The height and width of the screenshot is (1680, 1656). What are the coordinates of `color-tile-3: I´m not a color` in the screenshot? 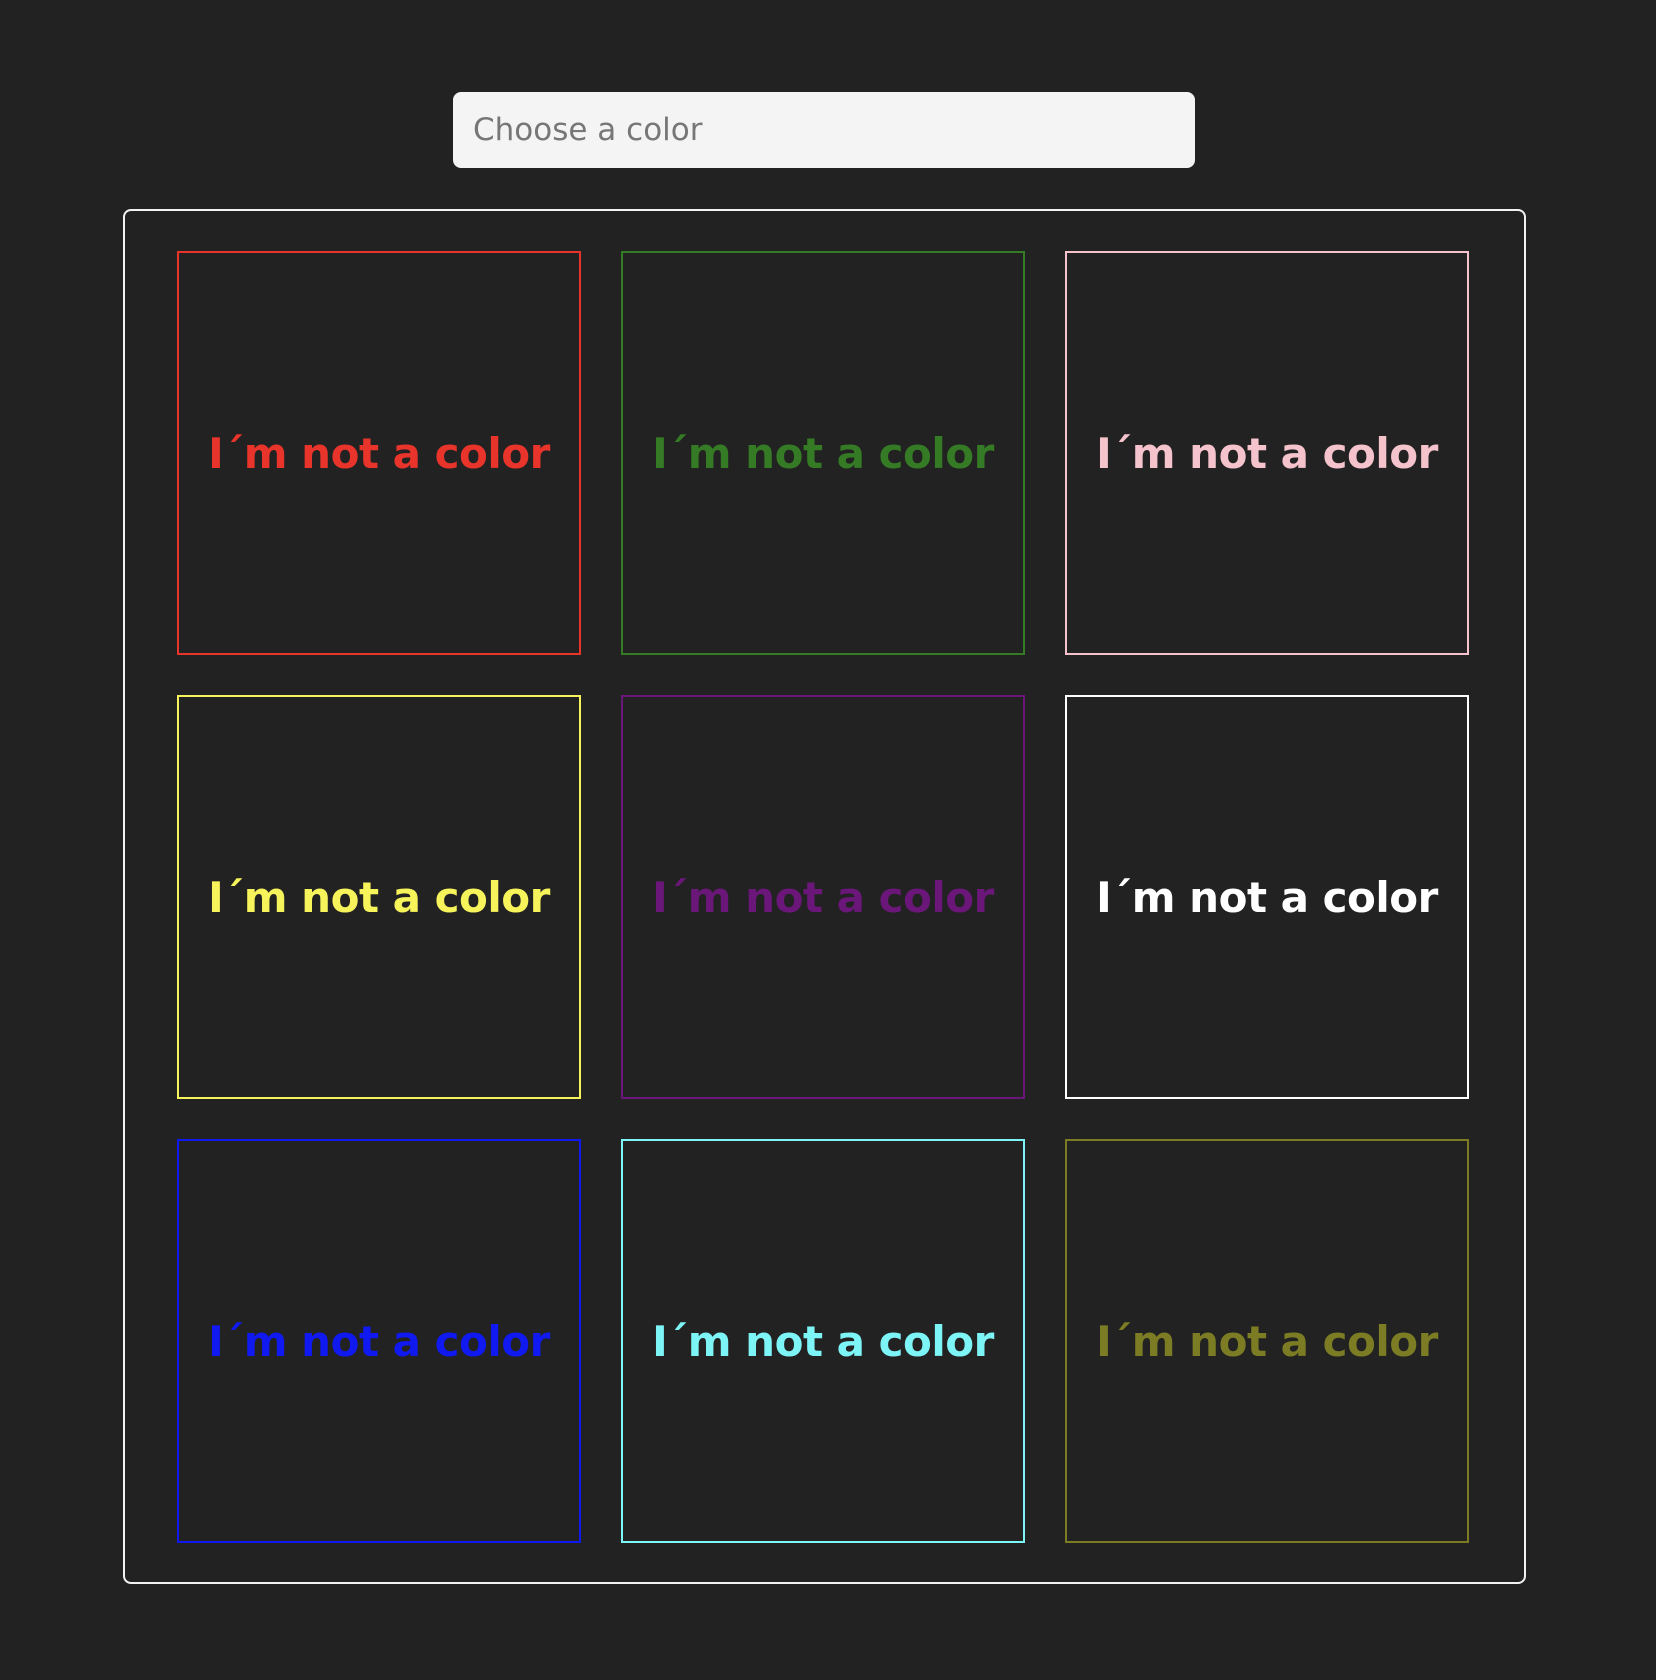 It's located at (1267, 453).